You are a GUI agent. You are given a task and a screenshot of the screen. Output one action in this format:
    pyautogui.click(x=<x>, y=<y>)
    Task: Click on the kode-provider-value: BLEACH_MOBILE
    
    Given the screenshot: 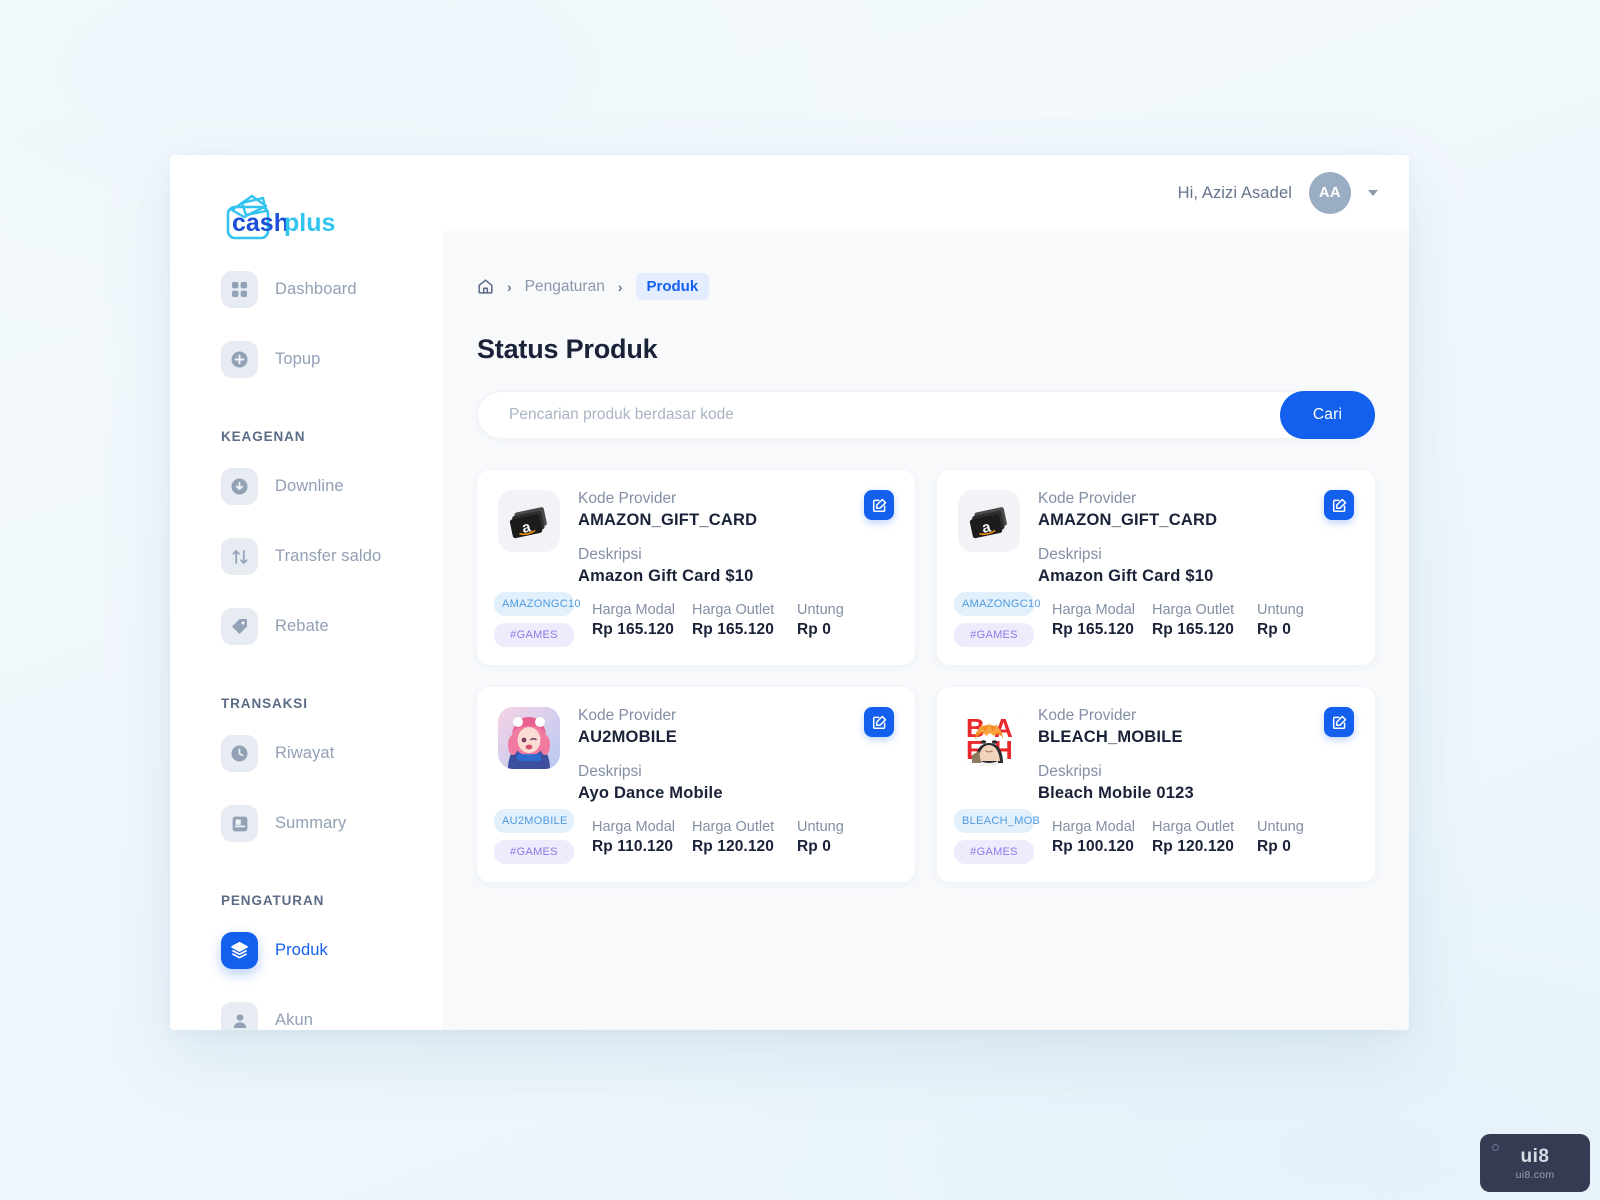 What is the action you would take?
    pyautogui.click(x=1110, y=737)
    